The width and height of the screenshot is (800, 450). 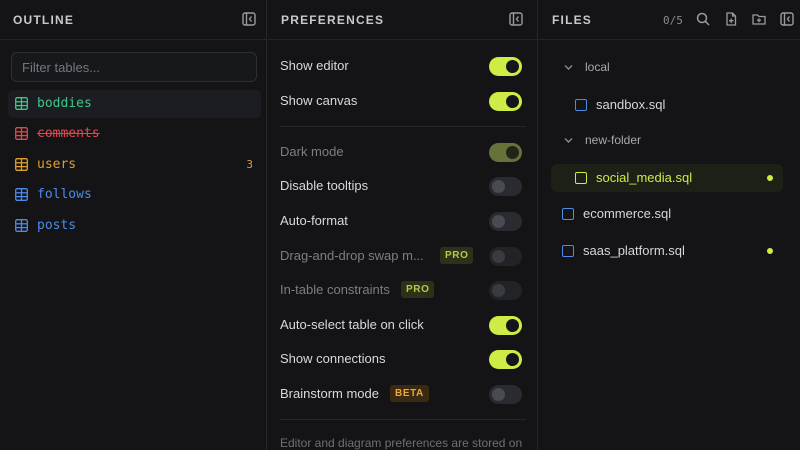 What do you see at coordinates (312, 151) in the screenshot?
I see `pref-label: Dark mode` at bounding box center [312, 151].